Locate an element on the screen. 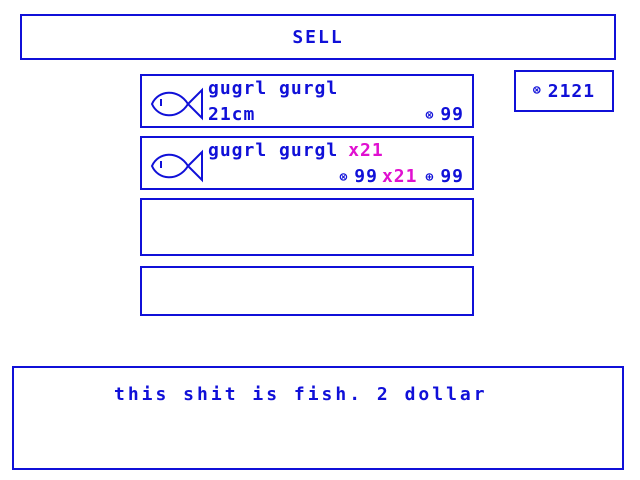 The width and height of the screenshot is (640, 480). screen-title: SELL is located at coordinates (318, 37).